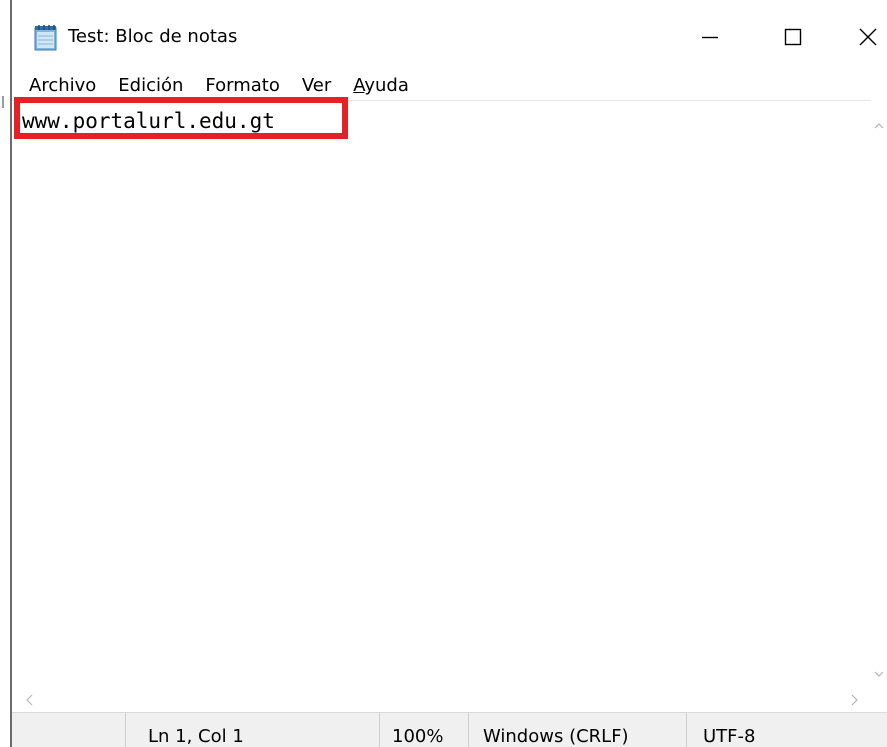 The height and width of the screenshot is (747, 887). What do you see at coordinates (46, 38) in the screenshot?
I see `notepad-icon` at bounding box center [46, 38].